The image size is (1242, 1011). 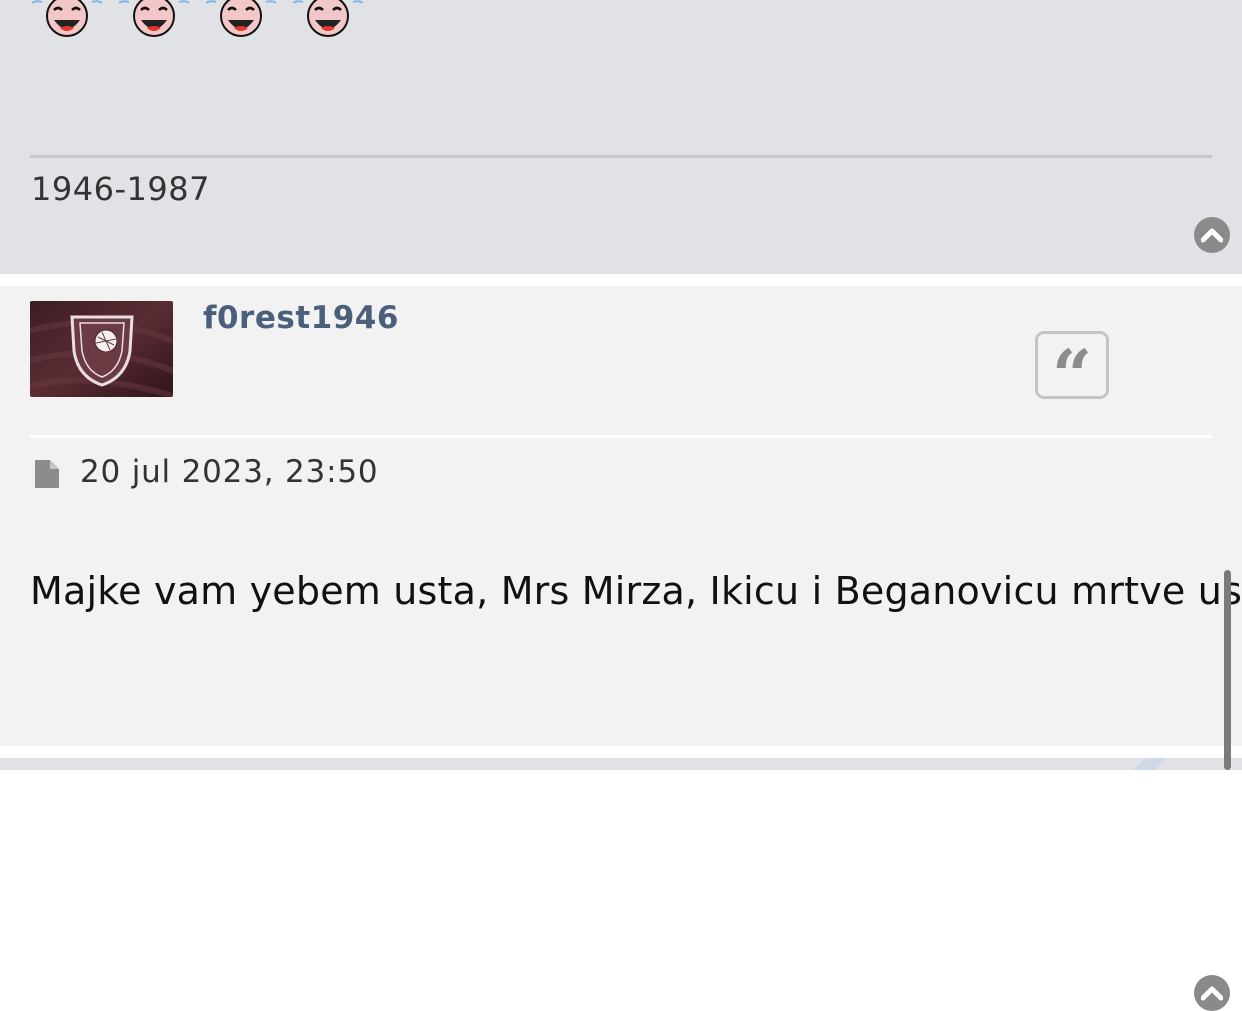 What do you see at coordinates (1227, 670) in the screenshot?
I see `scrollbar` at bounding box center [1227, 670].